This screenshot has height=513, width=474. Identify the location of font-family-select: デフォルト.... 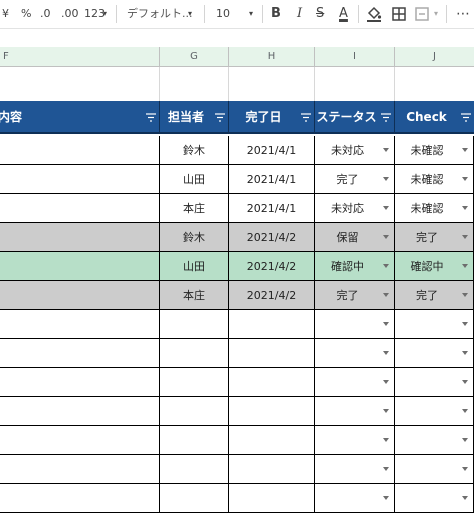
(160, 14).